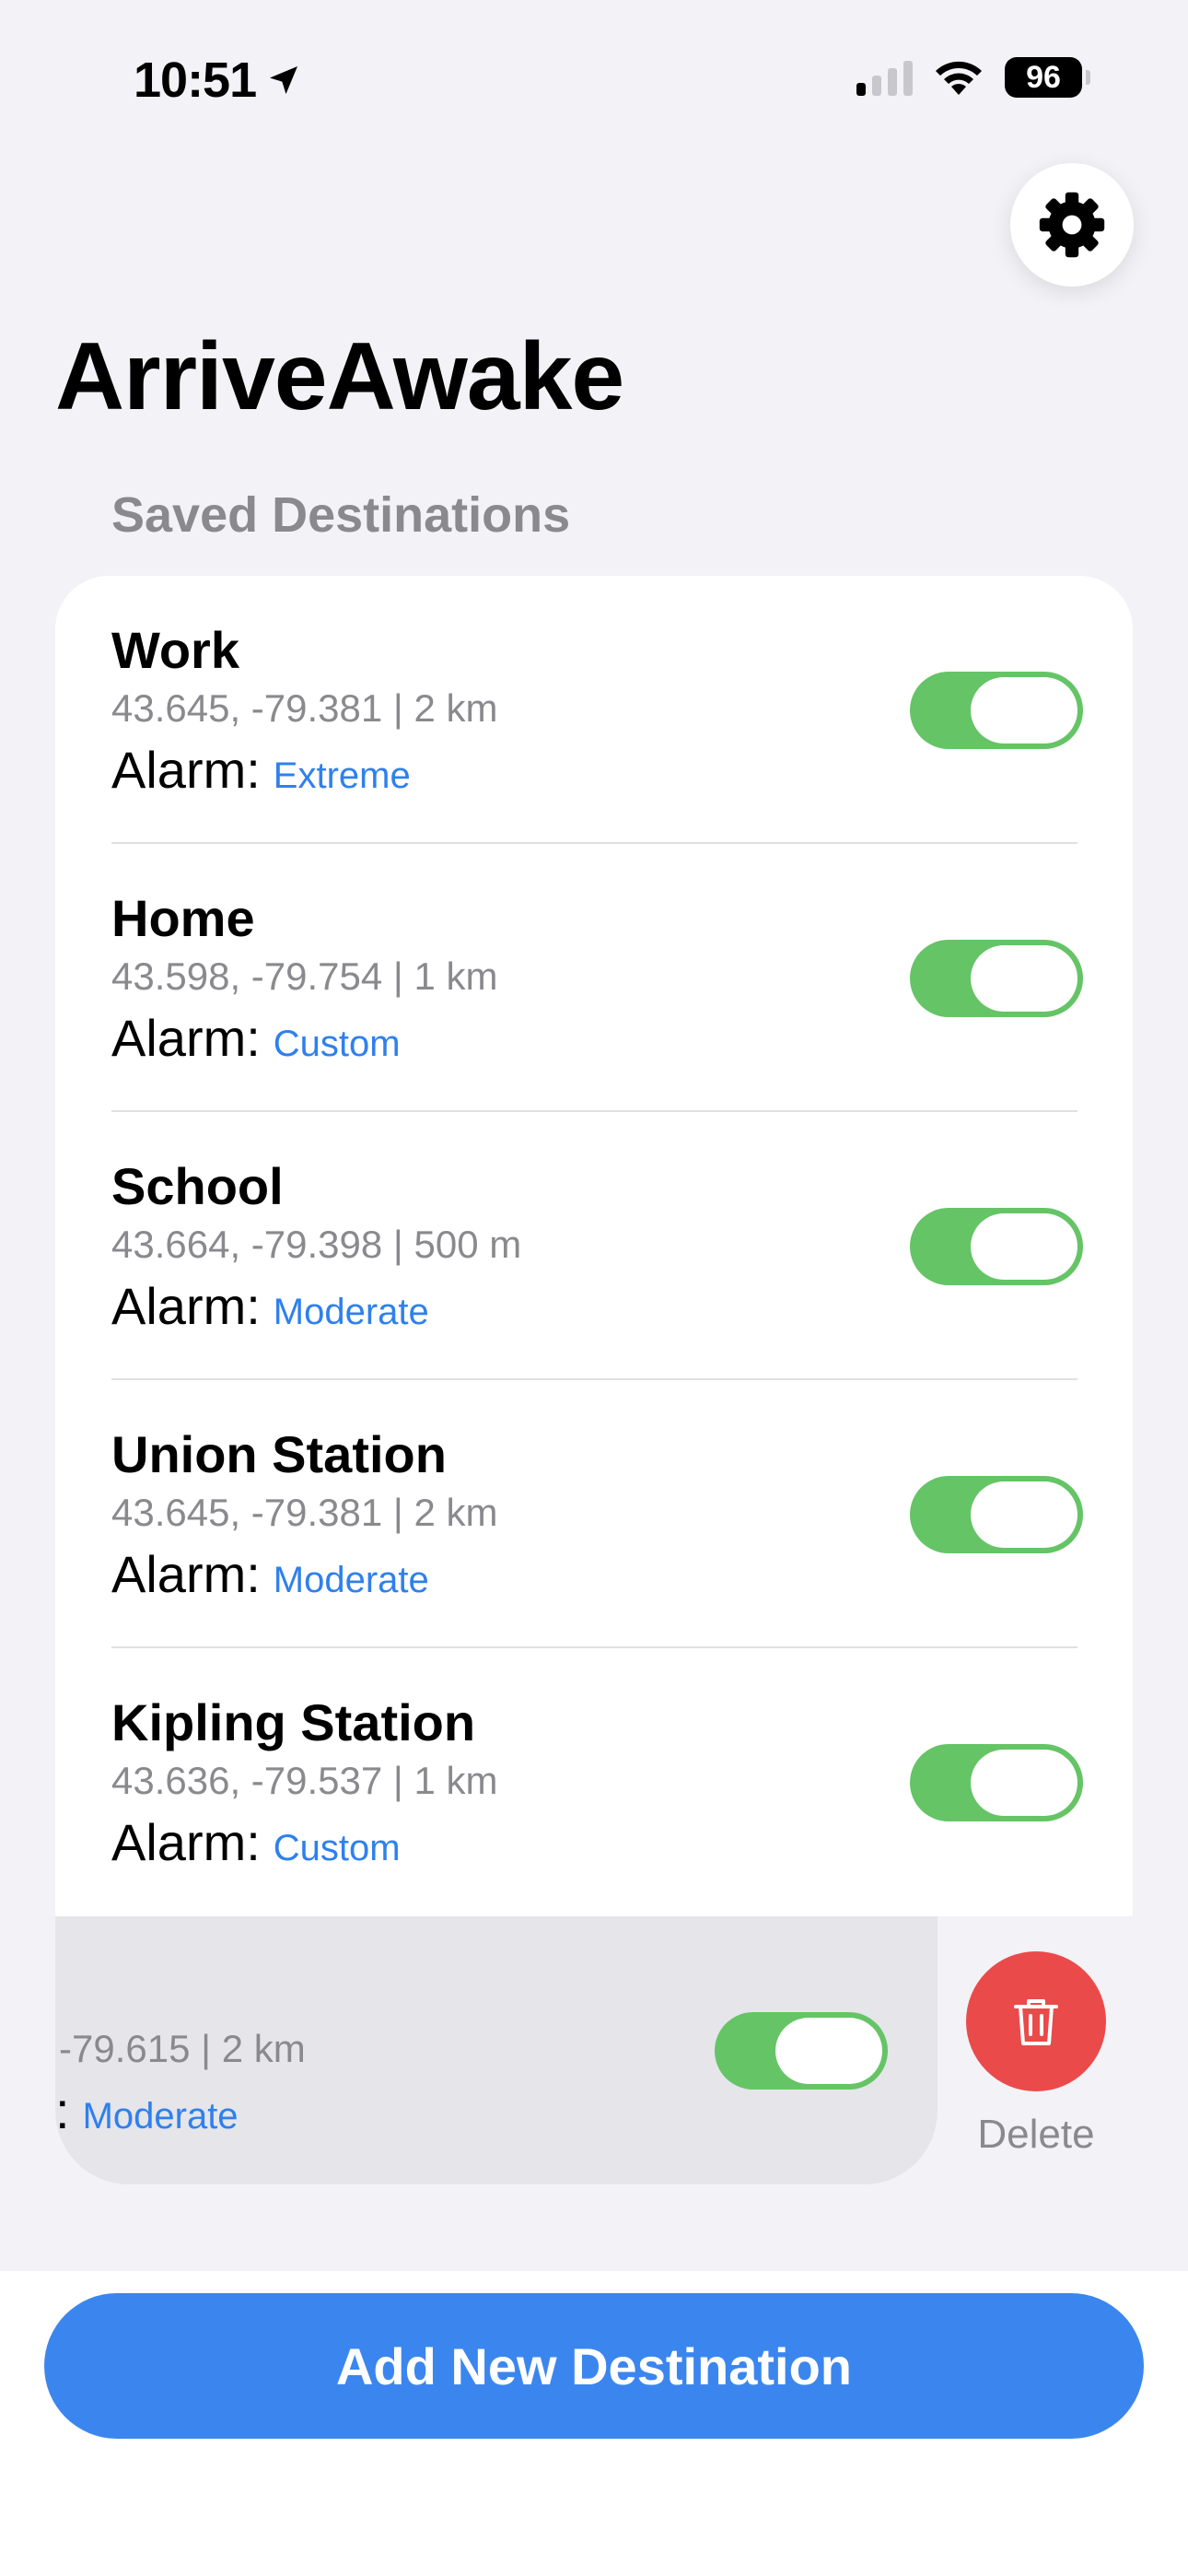  Describe the element at coordinates (316, 1244) in the screenshot. I see `destination-coords: 43.664, -79.398 | 500 m` at that location.